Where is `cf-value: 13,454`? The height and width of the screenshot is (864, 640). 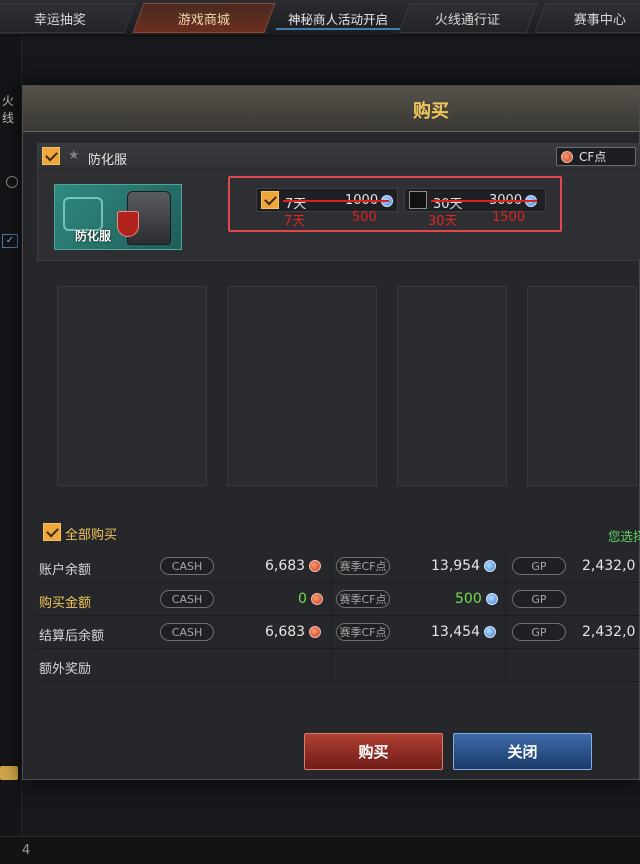 cf-value: 13,454 is located at coordinates (463, 632).